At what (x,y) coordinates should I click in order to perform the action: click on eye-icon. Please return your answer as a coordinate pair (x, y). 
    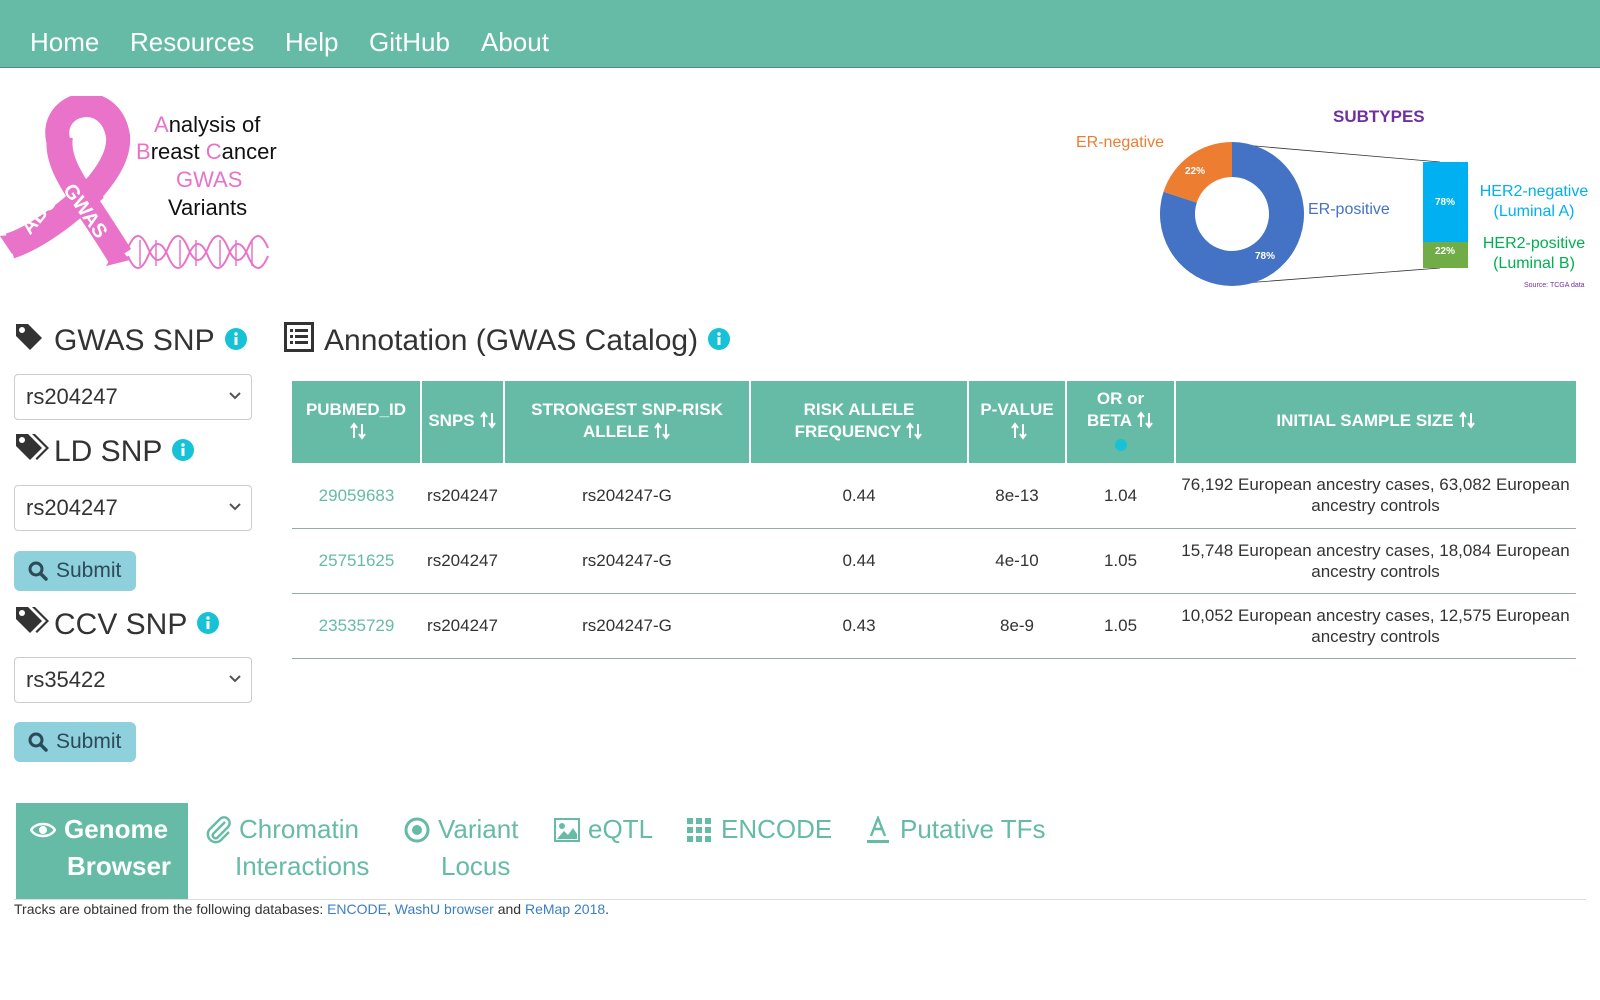
    Looking at the image, I should click on (43, 829).